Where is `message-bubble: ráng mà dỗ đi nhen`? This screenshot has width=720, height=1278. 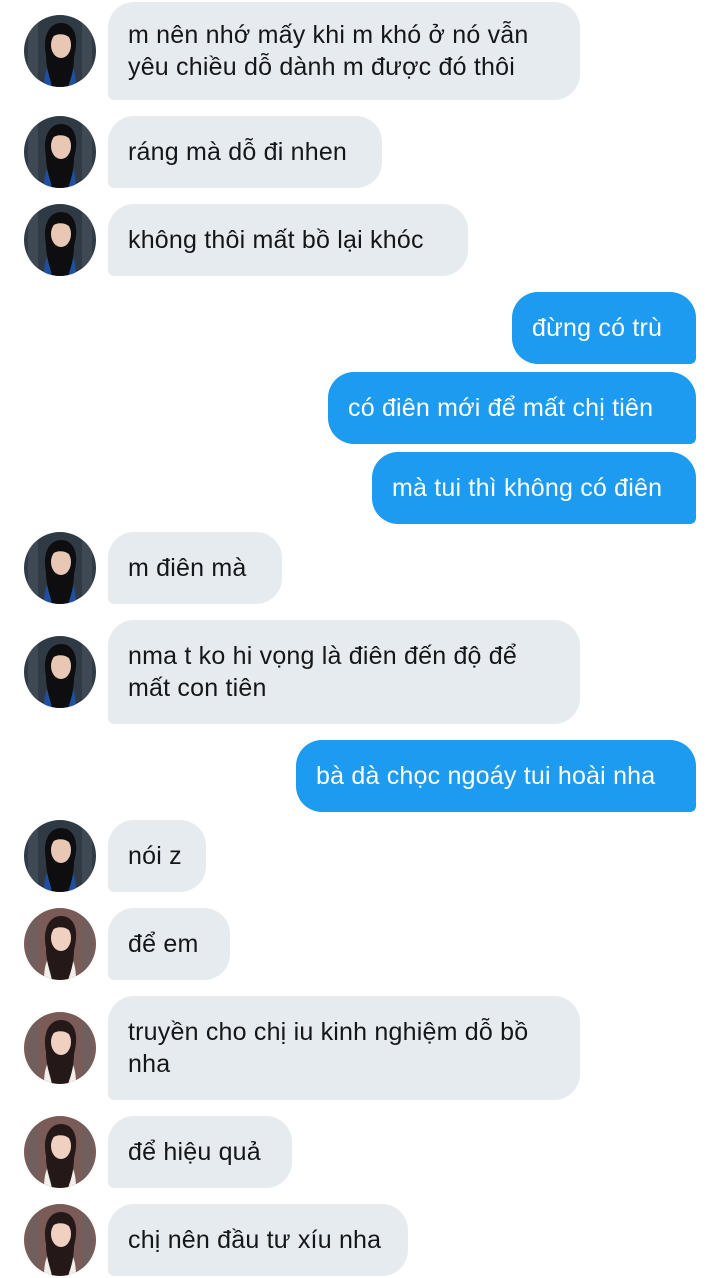 message-bubble: ráng mà dỗ đi nhen is located at coordinates (245, 152).